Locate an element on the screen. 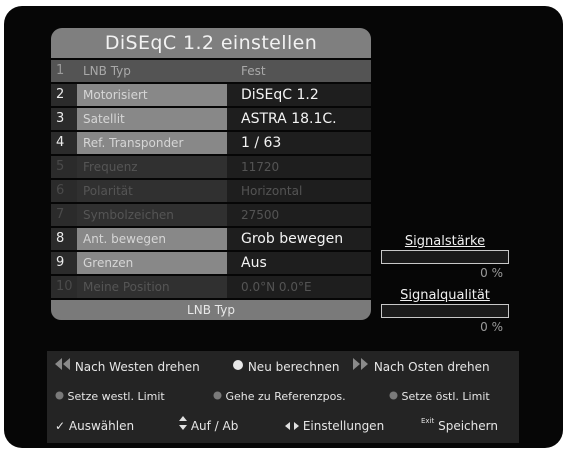 The width and height of the screenshot is (567, 454). signal-quality-bar is located at coordinates (445, 311).